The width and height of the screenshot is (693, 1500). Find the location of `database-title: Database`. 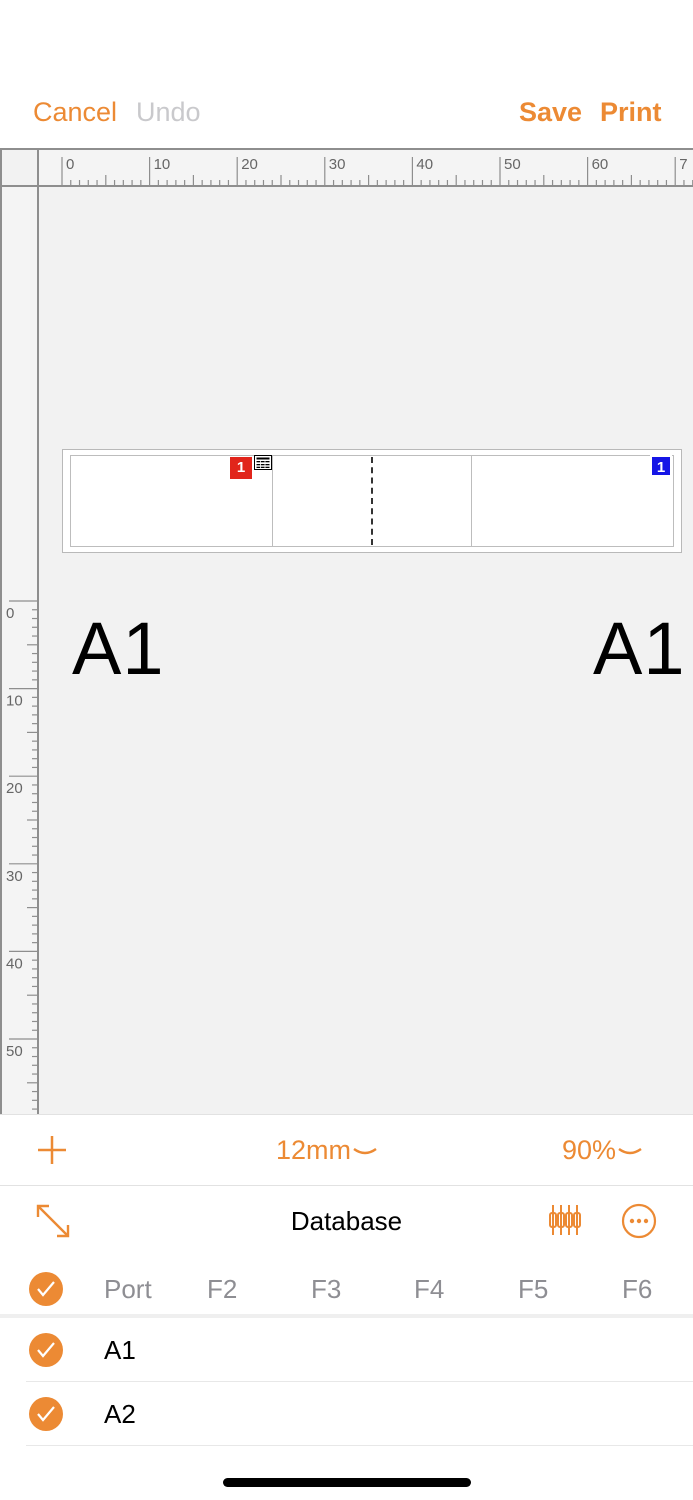

database-title: Database is located at coordinates (346, 1221).